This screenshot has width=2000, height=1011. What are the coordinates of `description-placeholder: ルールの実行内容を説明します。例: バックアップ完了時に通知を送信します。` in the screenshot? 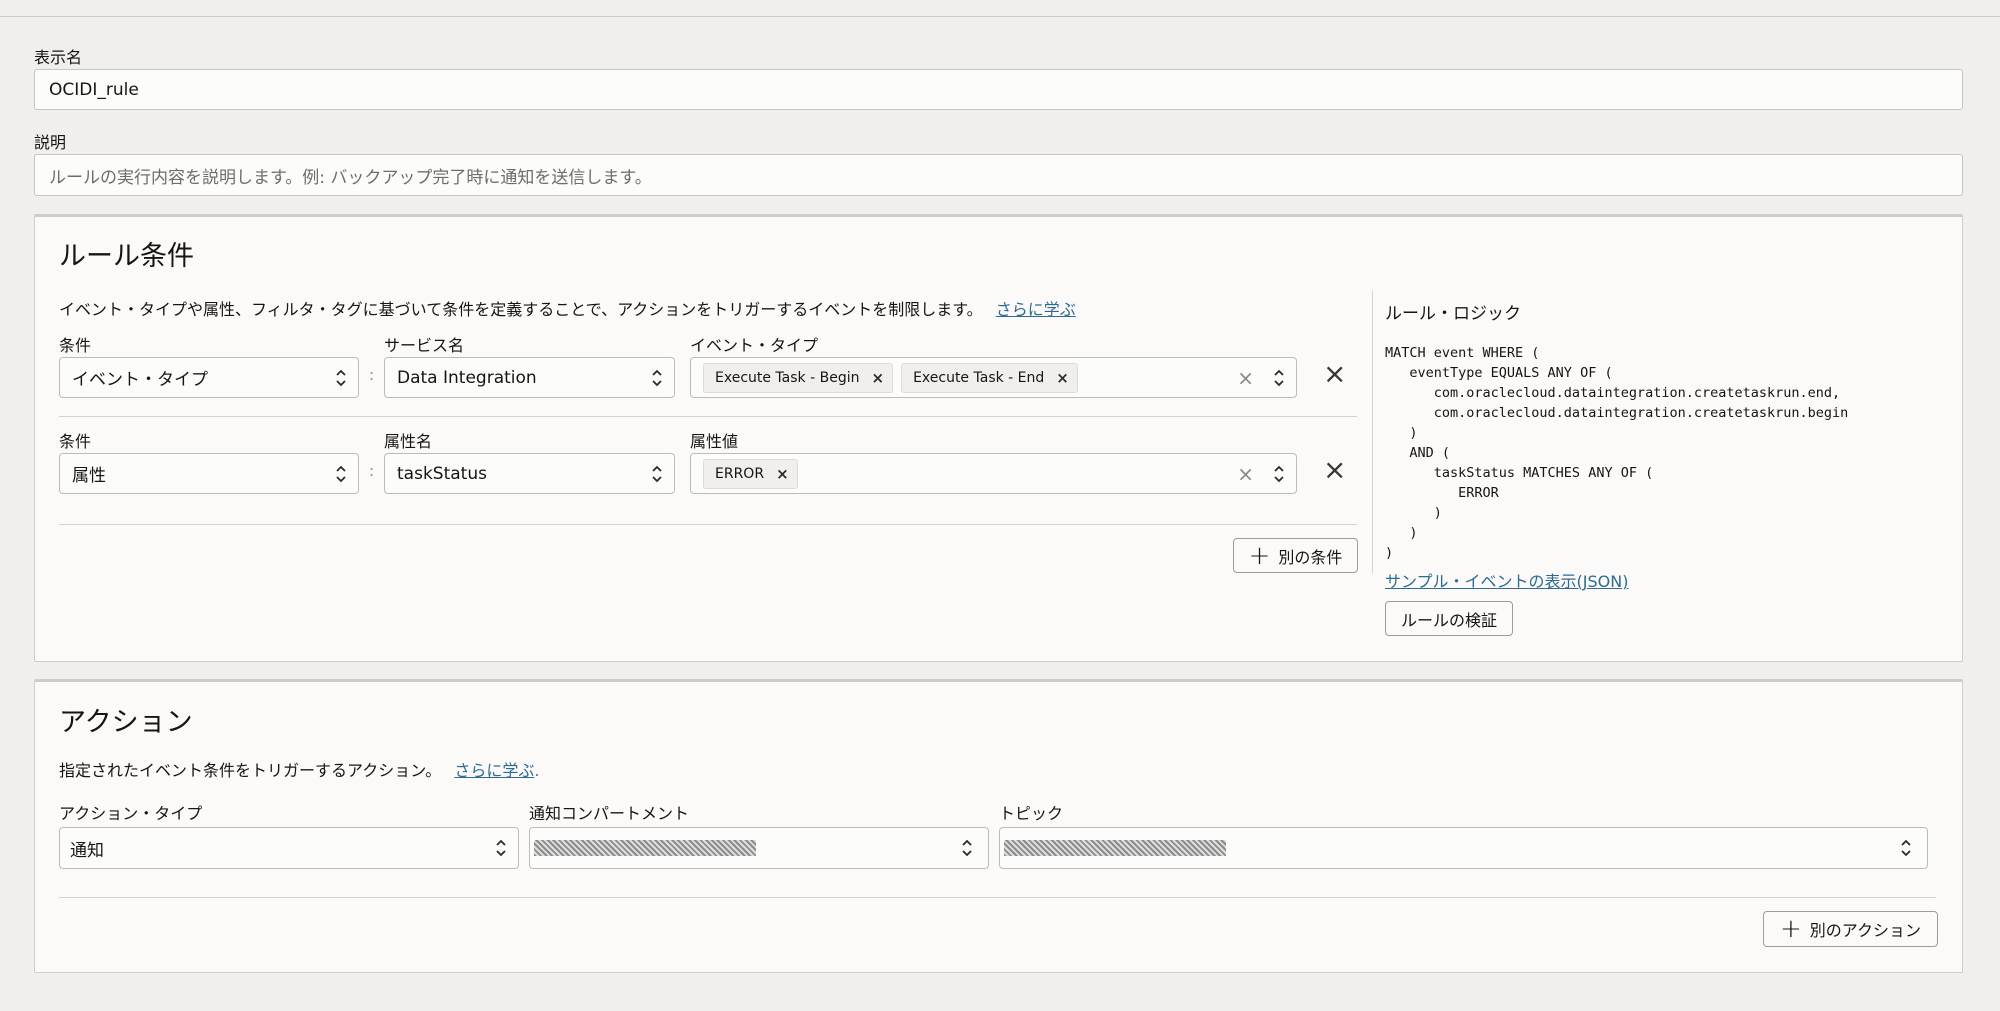 It's located at (350, 177).